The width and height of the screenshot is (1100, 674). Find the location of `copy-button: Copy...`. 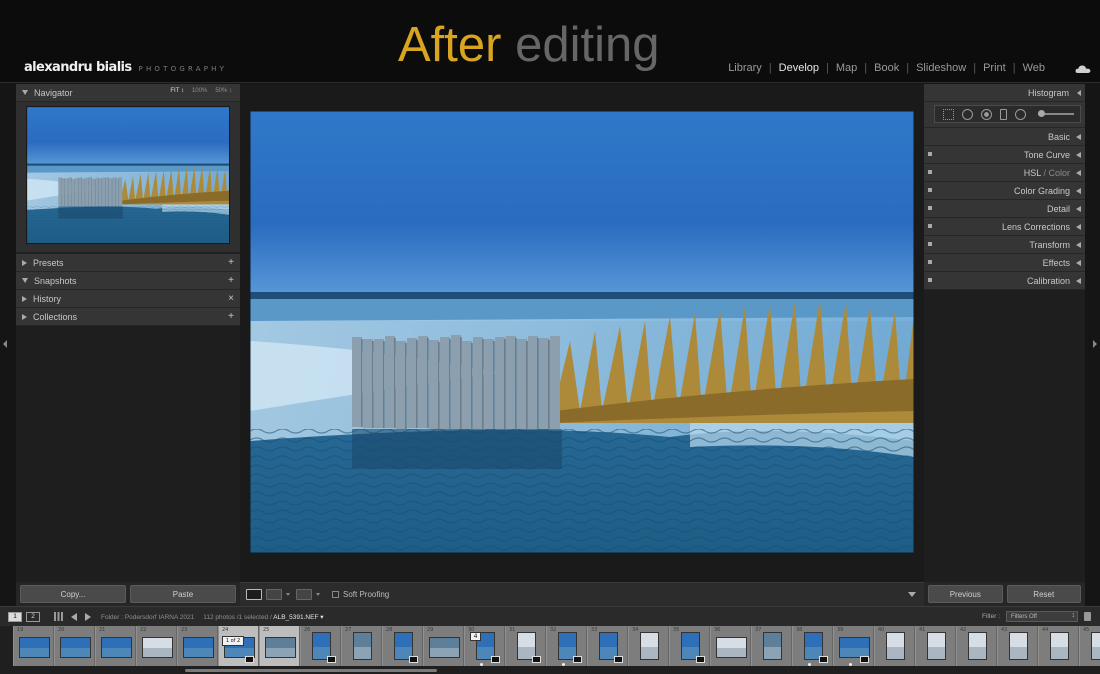

copy-button: Copy... is located at coordinates (73, 594).